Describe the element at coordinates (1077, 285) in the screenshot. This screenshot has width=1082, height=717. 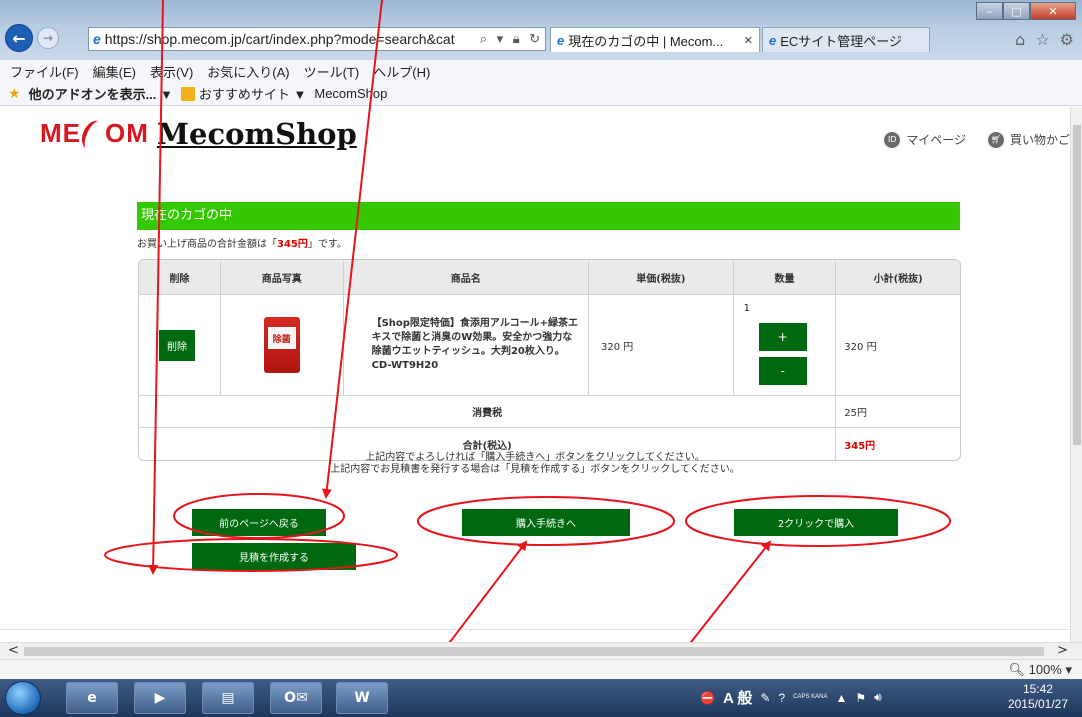
I see `vertical-scroll-thumb` at that location.